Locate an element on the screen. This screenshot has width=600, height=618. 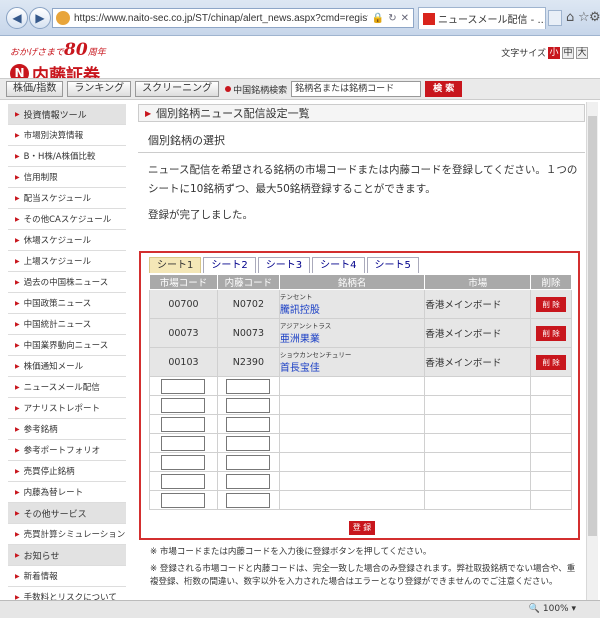
lock-icon: 🔒 is located at coordinates (378, 18).